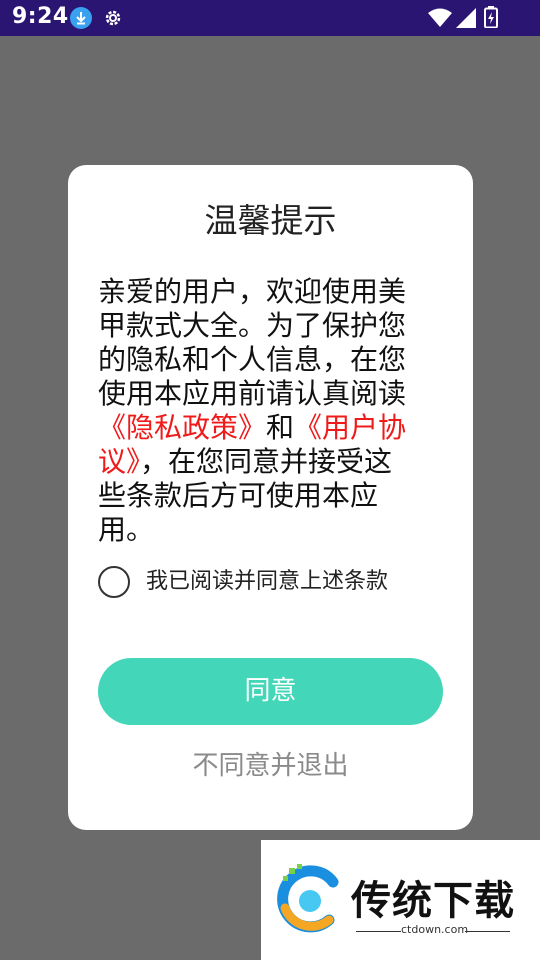  What do you see at coordinates (280, 427) in the screenshot?
I see `message-text-2: 和` at bounding box center [280, 427].